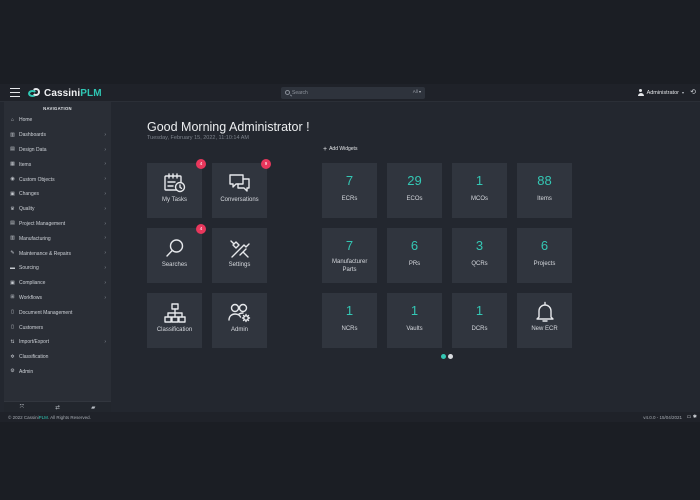 The image size is (700, 500). What do you see at coordinates (414, 190) in the screenshot?
I see `stat-tile-ecos: 29 ECOs` at bounding box center [414, 190].